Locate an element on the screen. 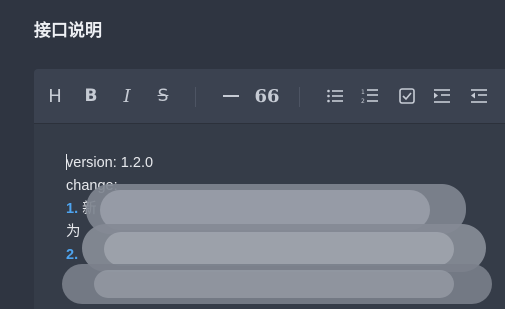 The image size is (505, 309). checkbox-list-button is located at coordinates (407, 96).